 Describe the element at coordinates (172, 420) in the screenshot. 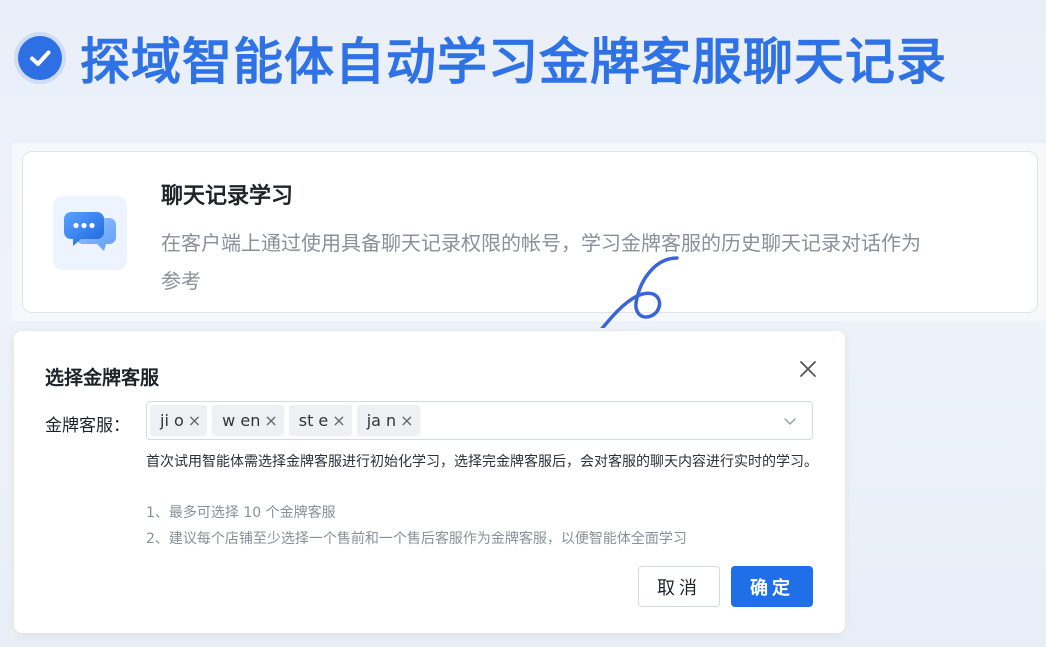

I see `tag-label: ji o` at that location.